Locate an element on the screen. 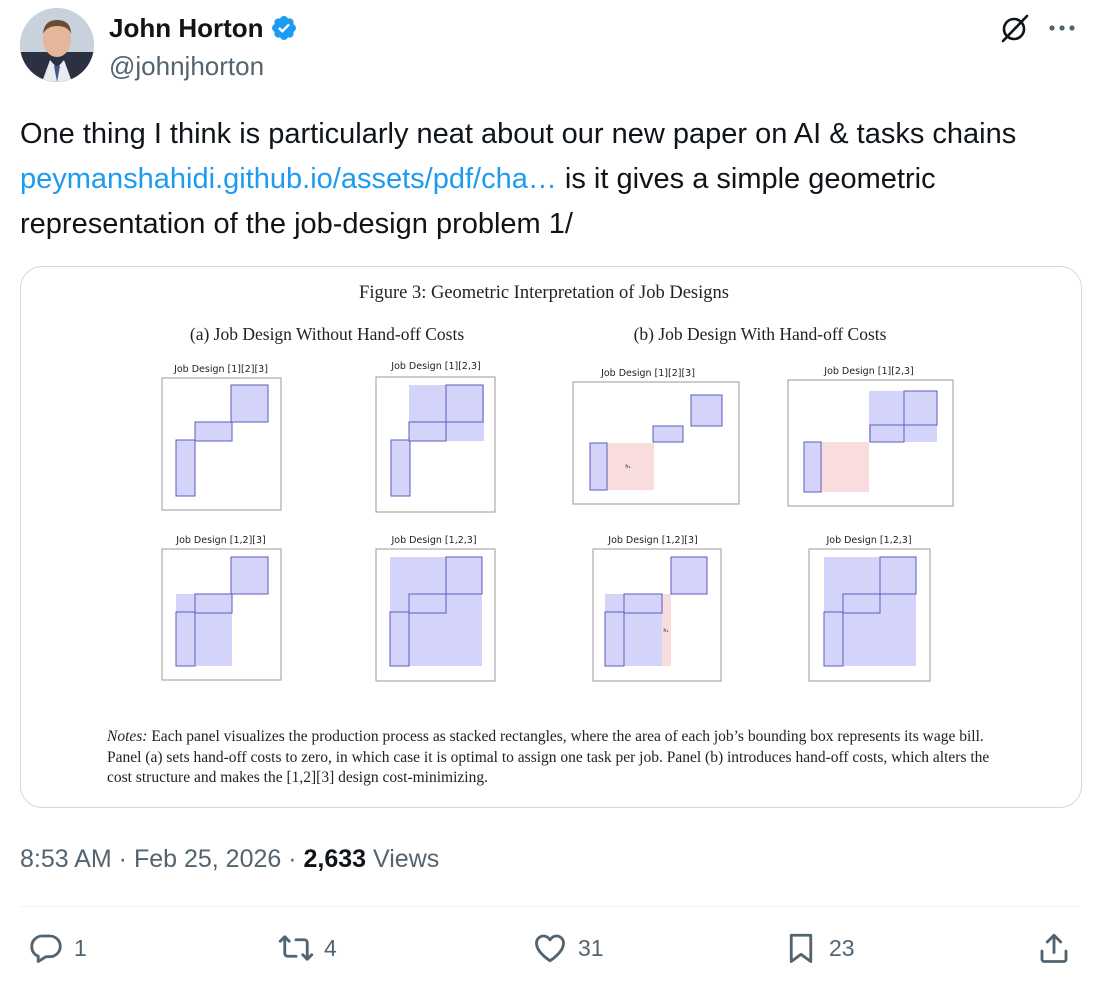  share-icon is located at coordinates (1054, 948).